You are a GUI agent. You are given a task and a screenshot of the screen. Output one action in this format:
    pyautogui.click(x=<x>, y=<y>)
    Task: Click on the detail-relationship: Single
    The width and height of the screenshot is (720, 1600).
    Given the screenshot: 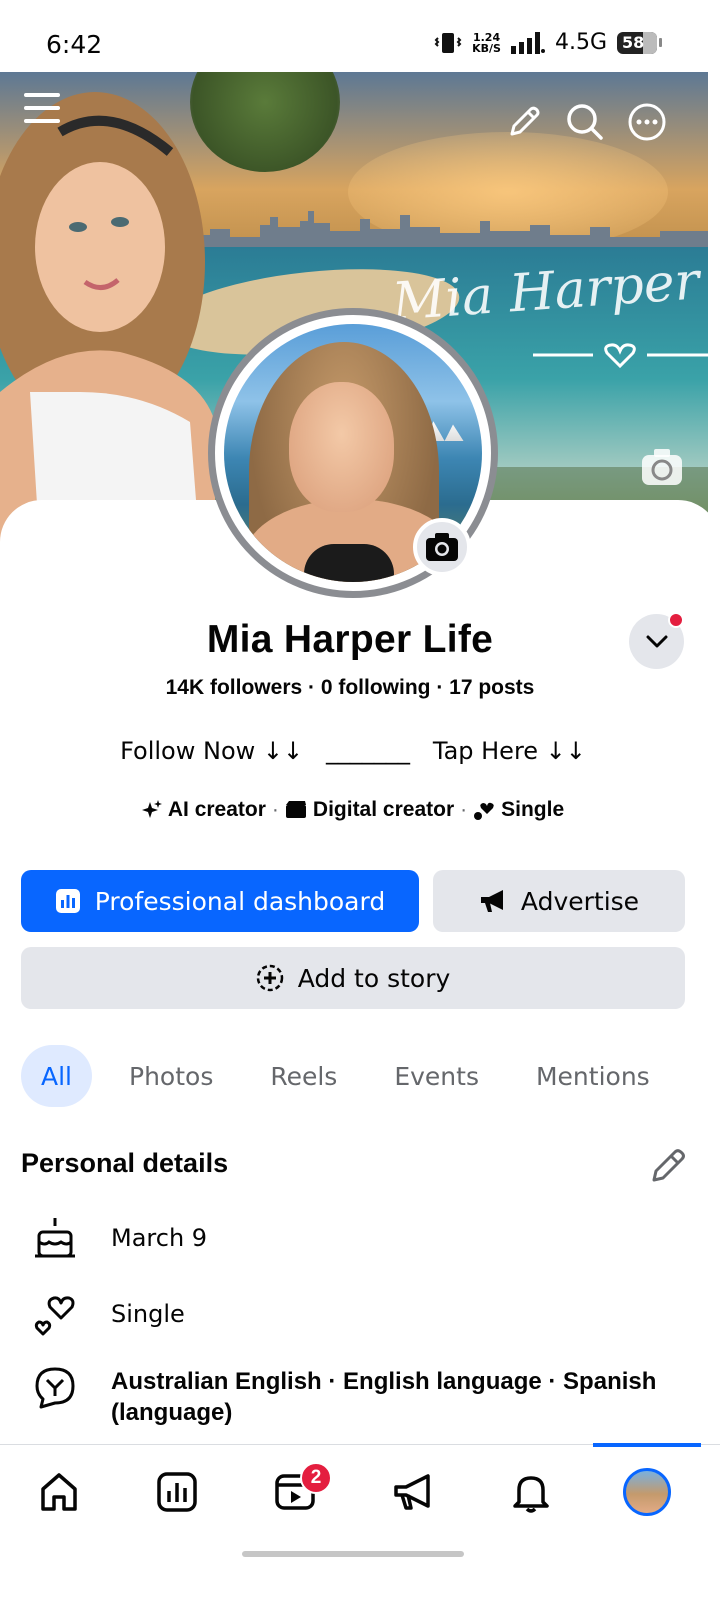 What is the action you would take?
    pyautogui.click(x=360, y=1314)
    